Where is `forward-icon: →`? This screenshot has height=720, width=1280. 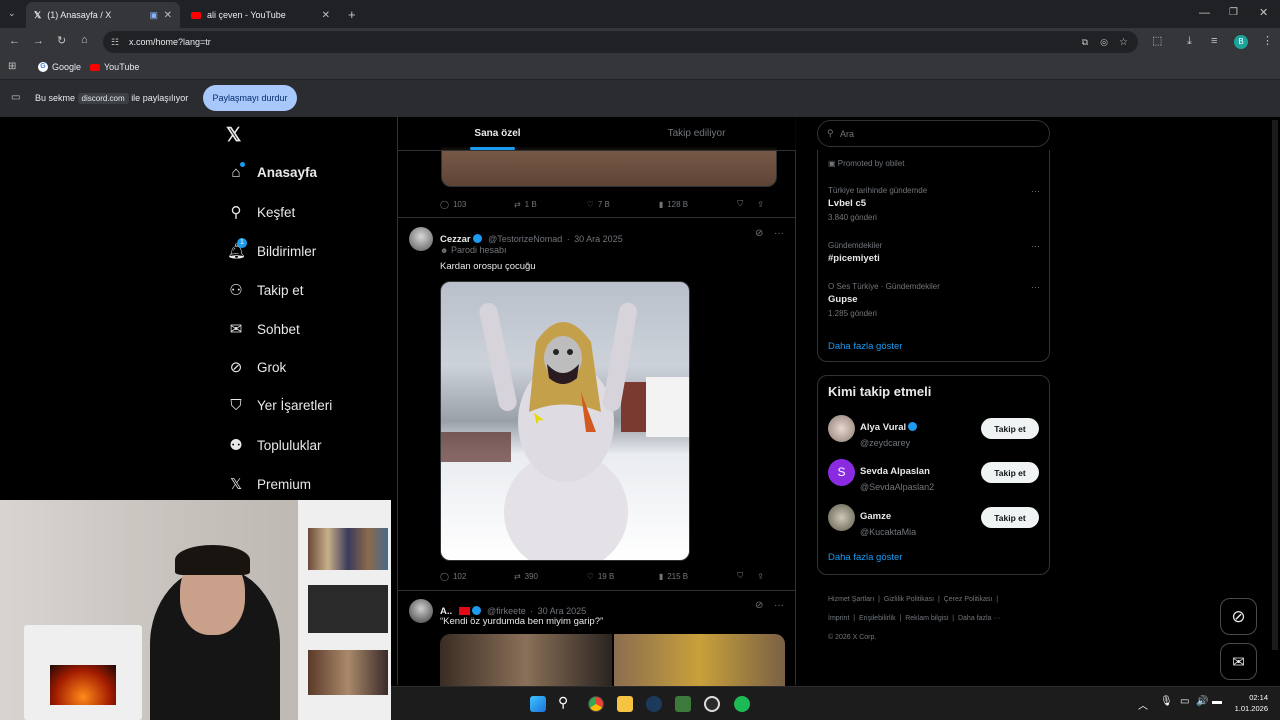 forward-icon: → is located at coordinates (38, 41).